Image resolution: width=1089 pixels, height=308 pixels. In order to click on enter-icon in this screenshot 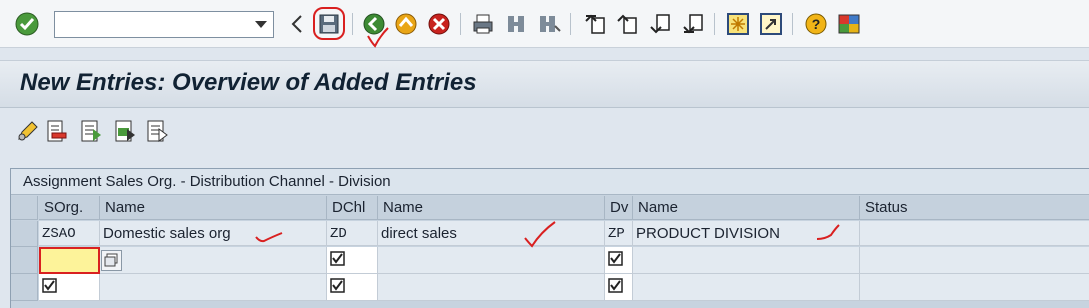, I will do `click(27, 24)`.